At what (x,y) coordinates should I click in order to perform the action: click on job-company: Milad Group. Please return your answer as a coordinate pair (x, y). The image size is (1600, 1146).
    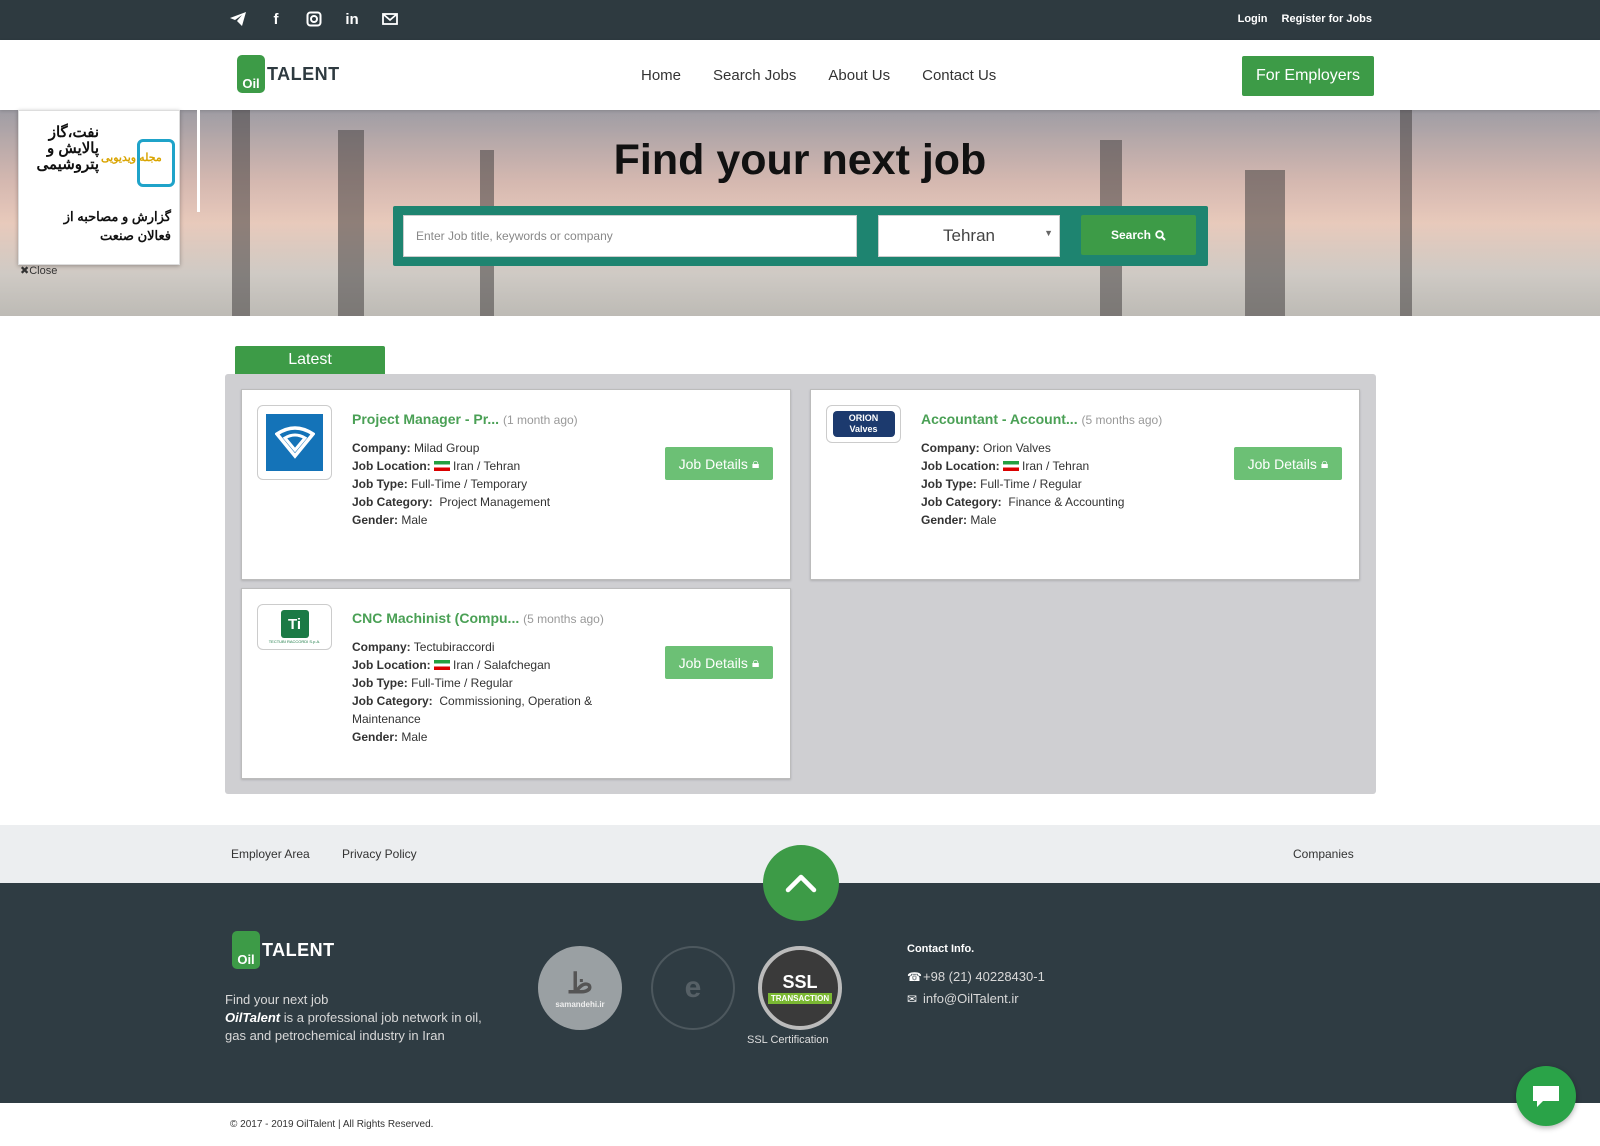
    Looking at the image, I should click on (447, 448).